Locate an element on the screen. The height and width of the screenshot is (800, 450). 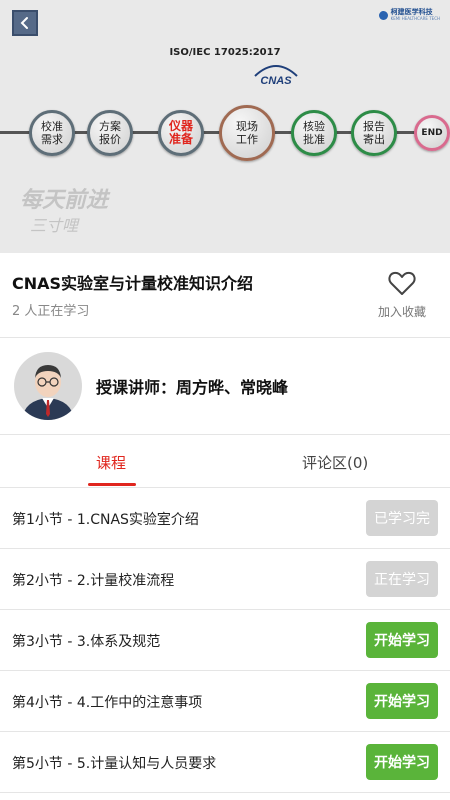
step-report-send: 报告 寄出 is located at coordinates (374, 133).